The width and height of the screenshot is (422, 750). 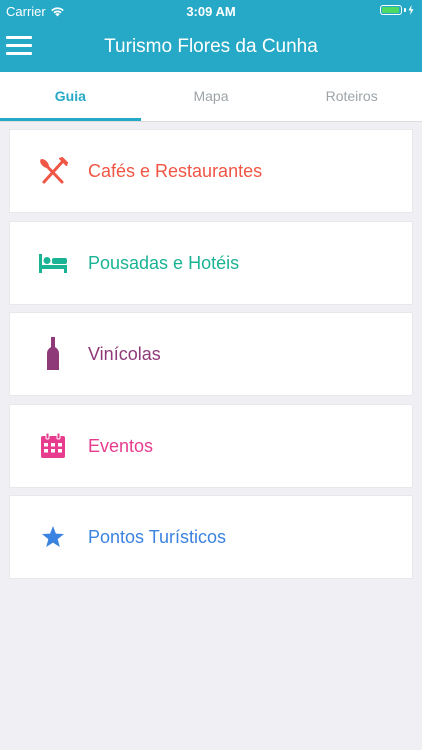 I want to click on charging-bolt-icon, so click(x=411, y=10).